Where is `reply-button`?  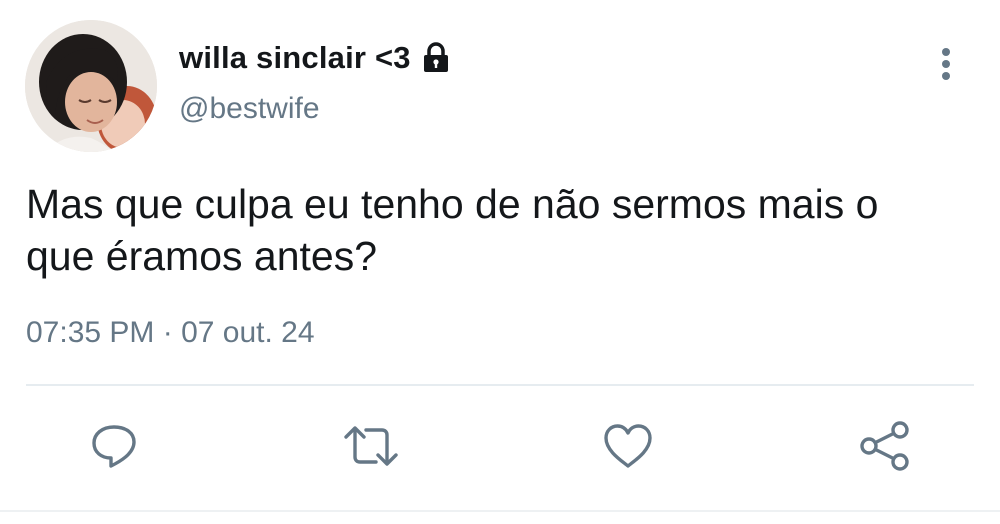 reply-button is located at coordinates (114, 446).